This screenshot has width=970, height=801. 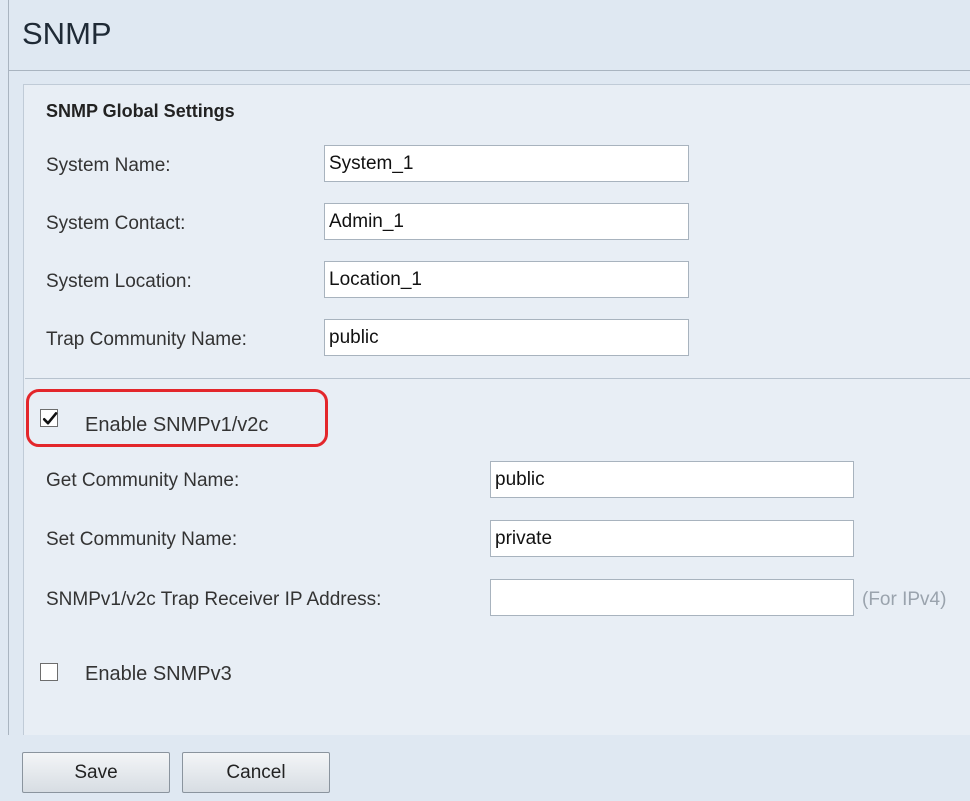 I want to click on trap-receiver-ip-input, so click(x=672, y=597).